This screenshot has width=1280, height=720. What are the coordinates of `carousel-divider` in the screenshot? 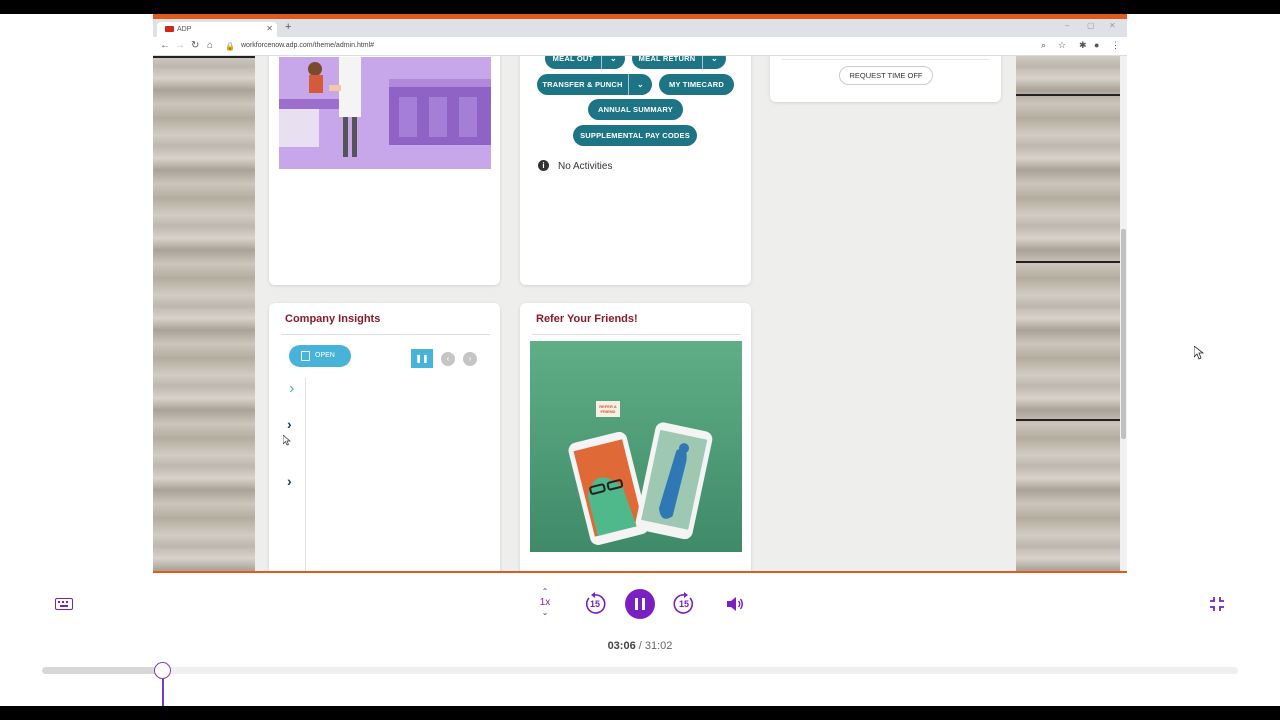 It's located at (305, 474).